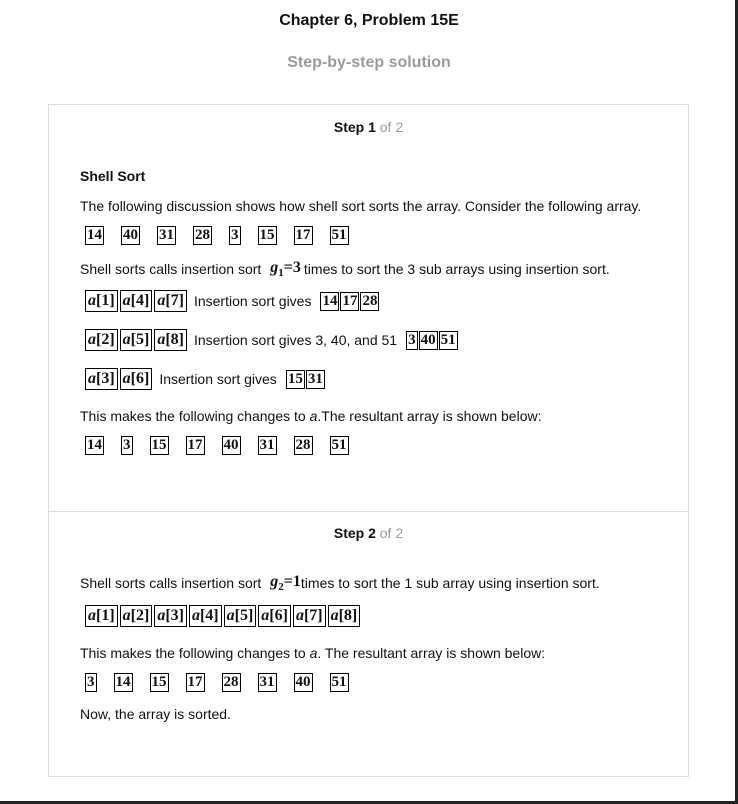 This screenshot has width=738, height=804. What do you see at coordinates (113, 176) in the screenshot?
I see `section-title: Shell Sort` at bounding box center [113, 176].